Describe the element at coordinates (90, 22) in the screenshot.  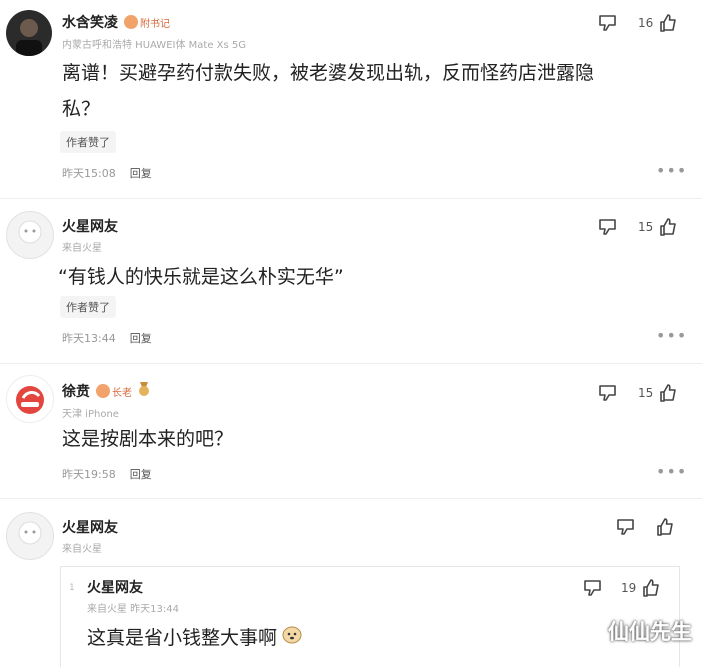
I see `username: 水含笑凌` at that location.